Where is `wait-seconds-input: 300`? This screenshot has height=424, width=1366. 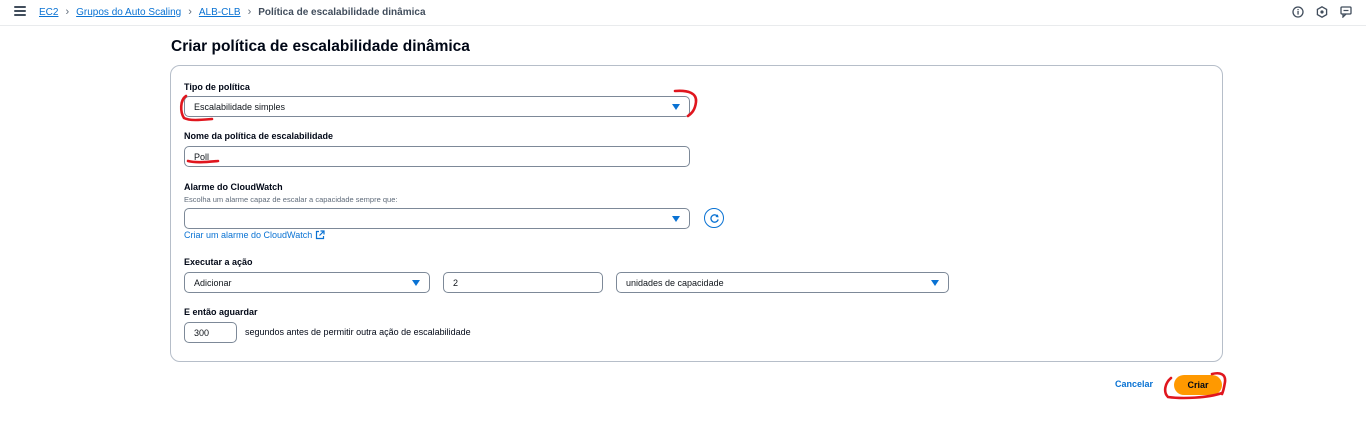
wait-seconds-input: 300 is located at coordinates (210, 332).